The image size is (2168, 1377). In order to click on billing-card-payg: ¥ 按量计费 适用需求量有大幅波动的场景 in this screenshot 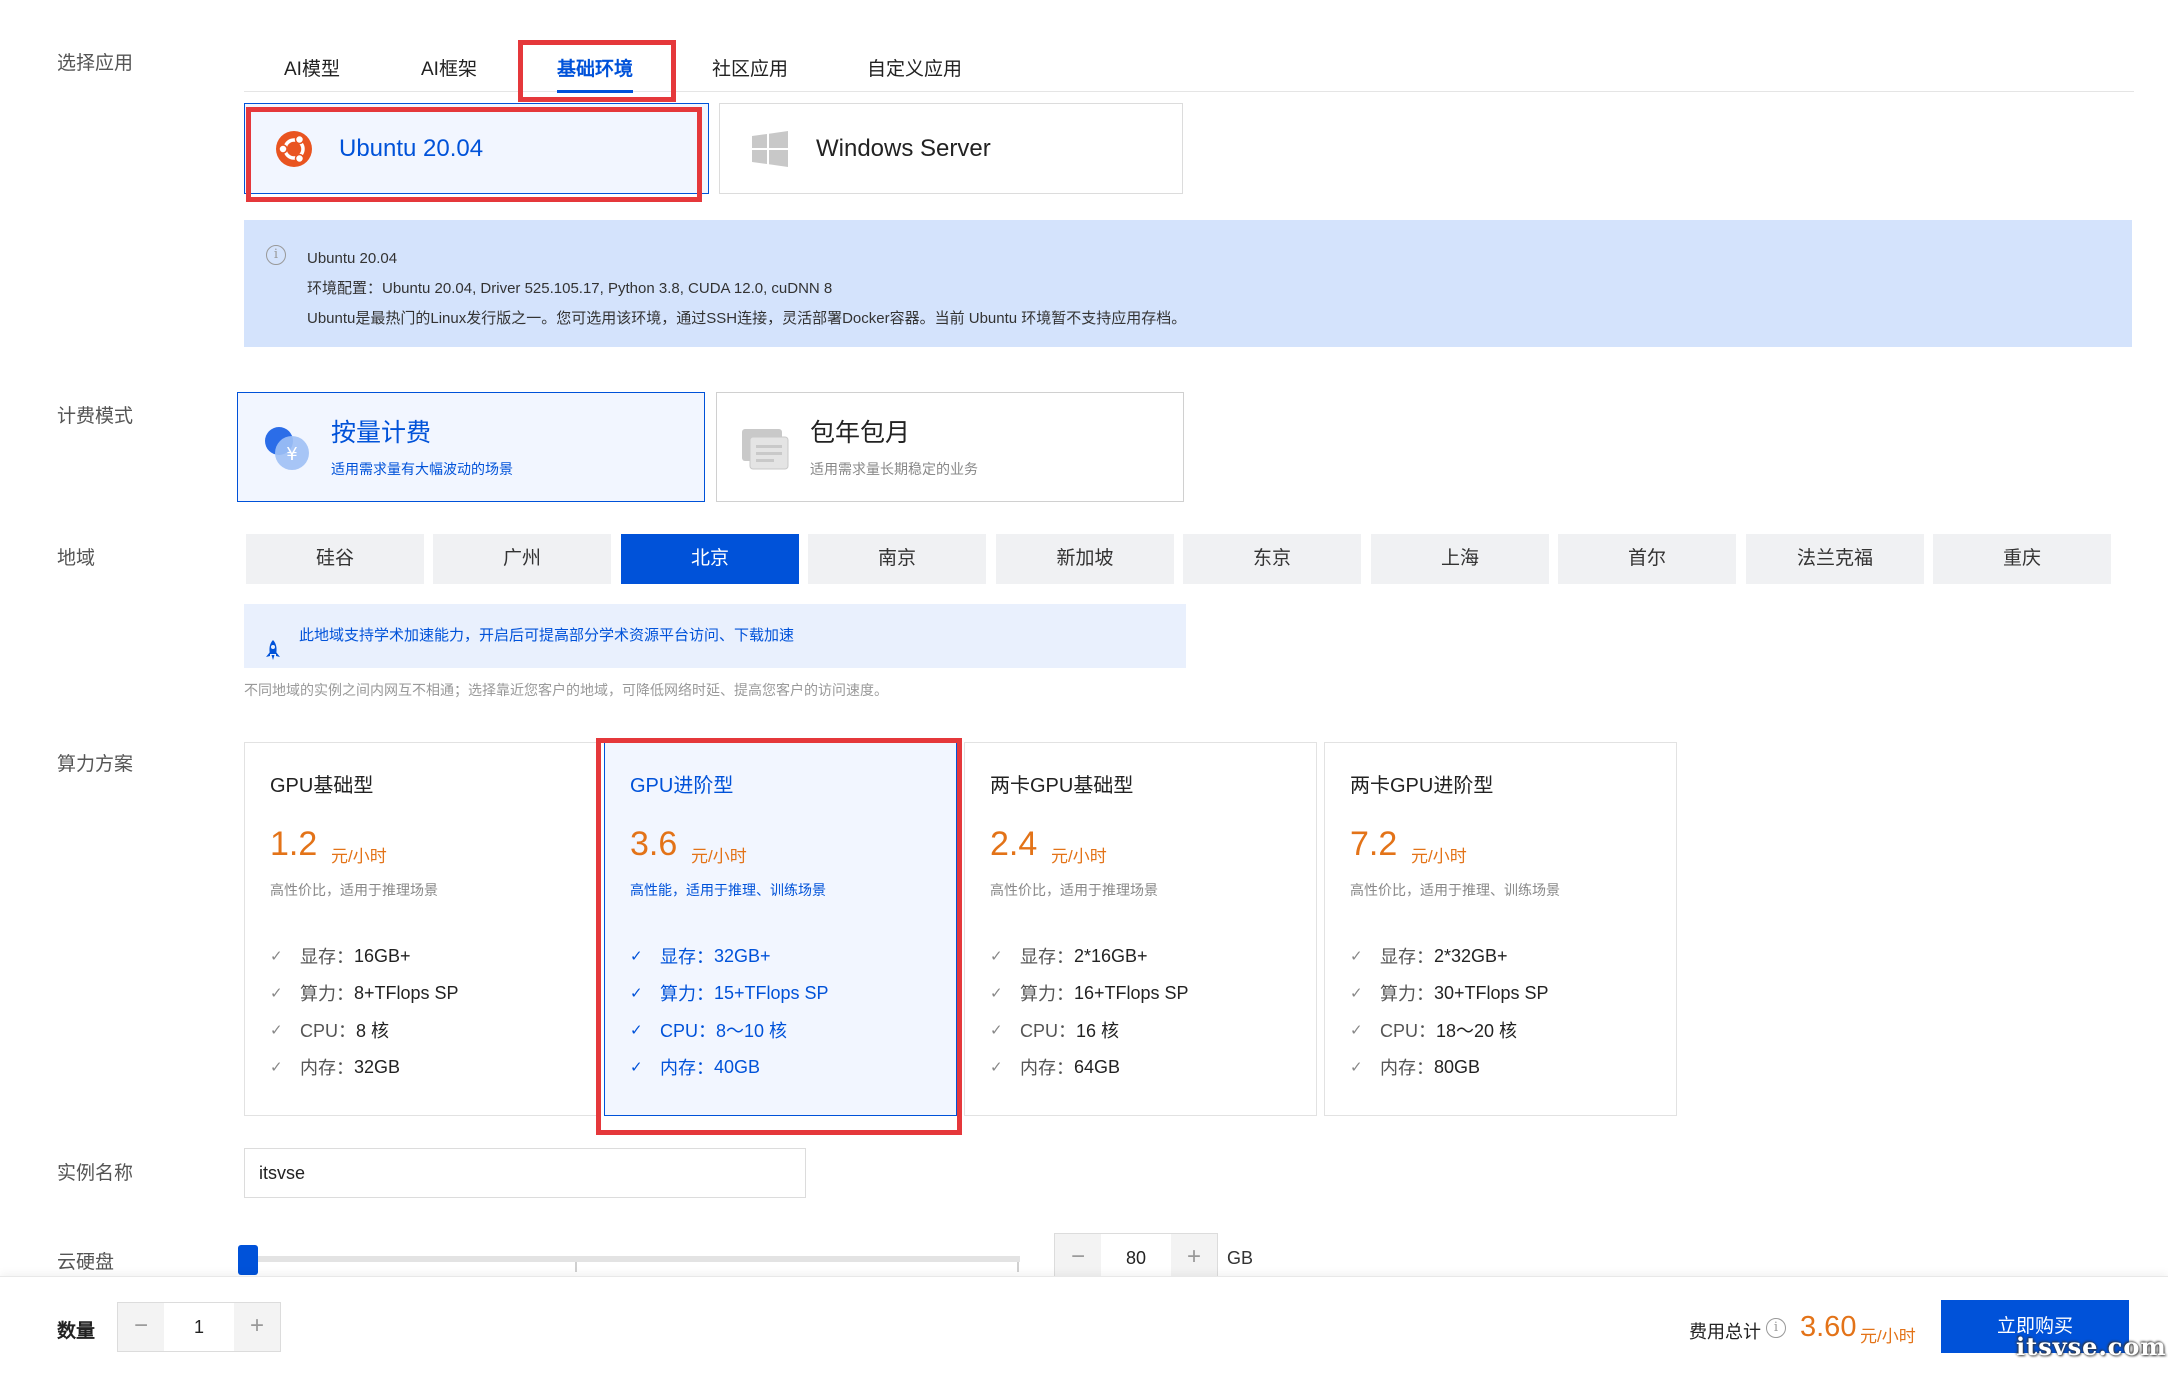, I will do `click(471, 447)`.